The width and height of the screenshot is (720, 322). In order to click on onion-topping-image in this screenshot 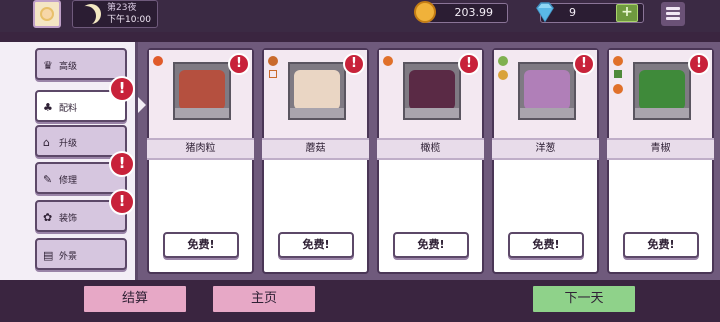, I will do `click(547, 90)`.